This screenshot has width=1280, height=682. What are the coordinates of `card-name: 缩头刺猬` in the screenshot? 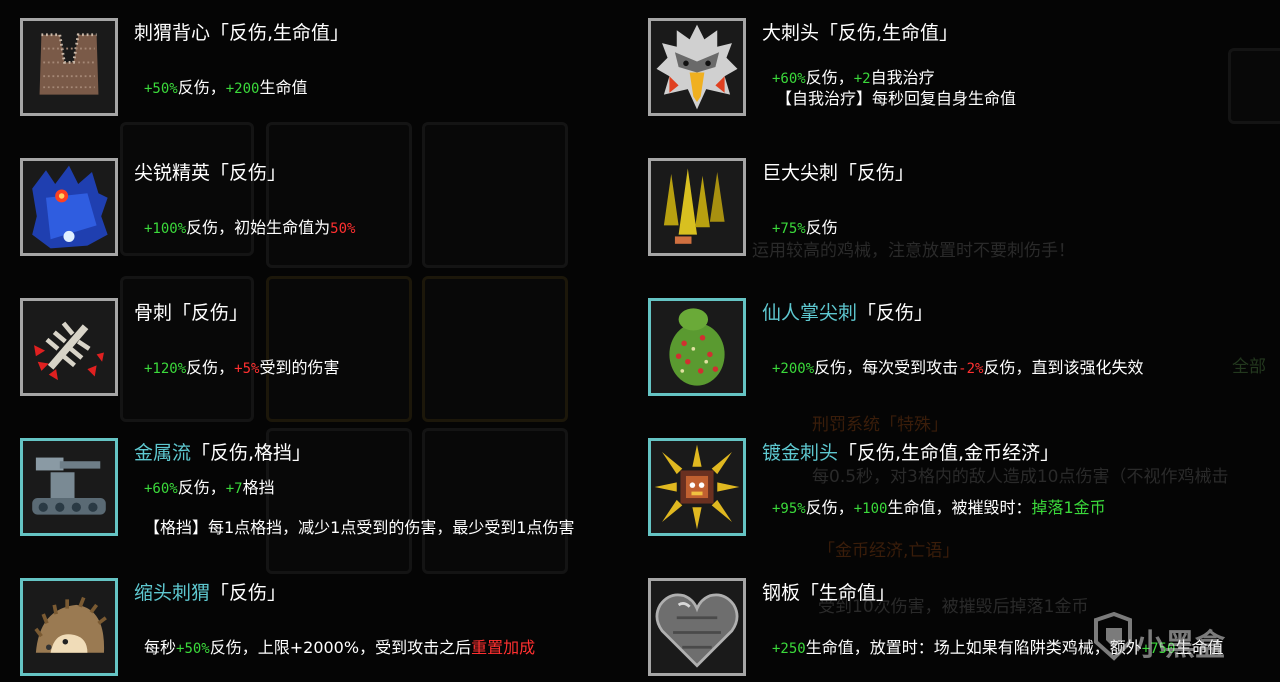 It's located at (172, 593).